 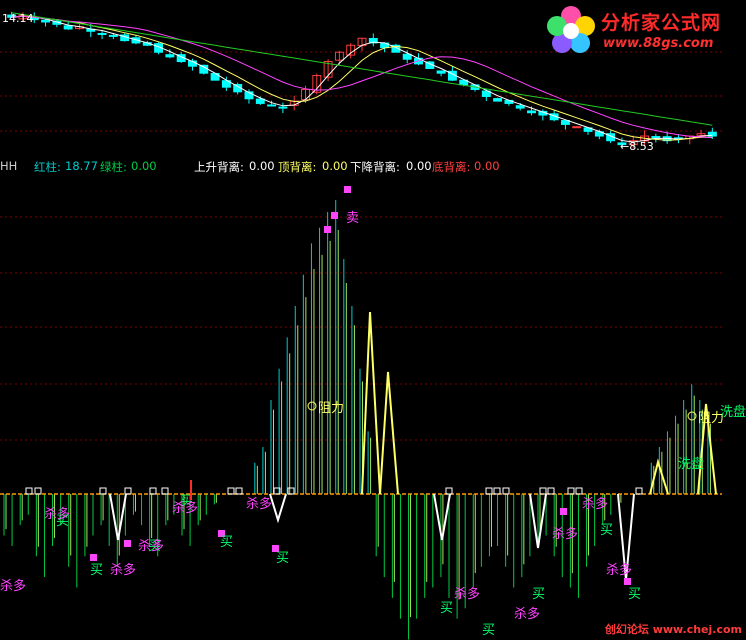 I want to click on price-high-label: 14.14, so click(x=18, y=18).